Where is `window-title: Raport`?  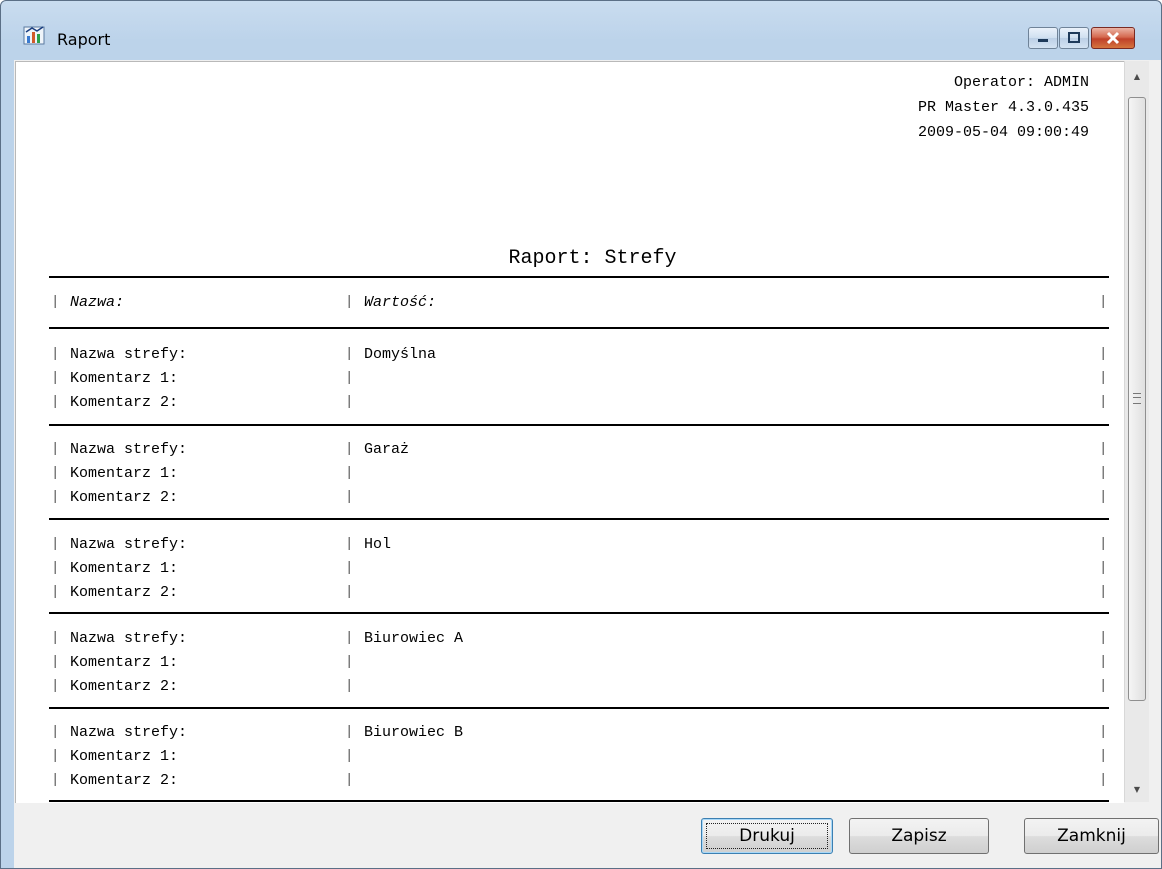
window-title: Raport is located at coordinates (84, 39).